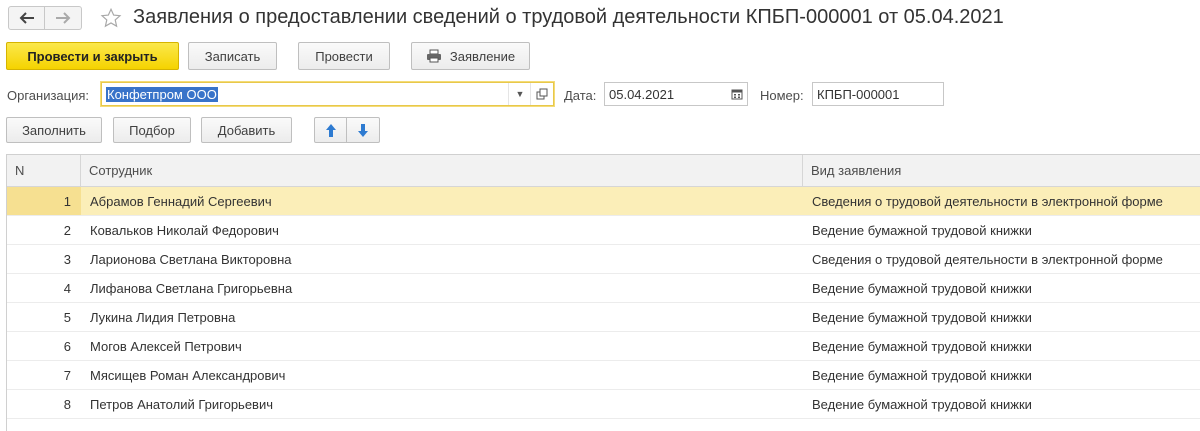  Describe the element at coordinates (67, 346) in the screenshot. I see `row-number: 6` at that location.